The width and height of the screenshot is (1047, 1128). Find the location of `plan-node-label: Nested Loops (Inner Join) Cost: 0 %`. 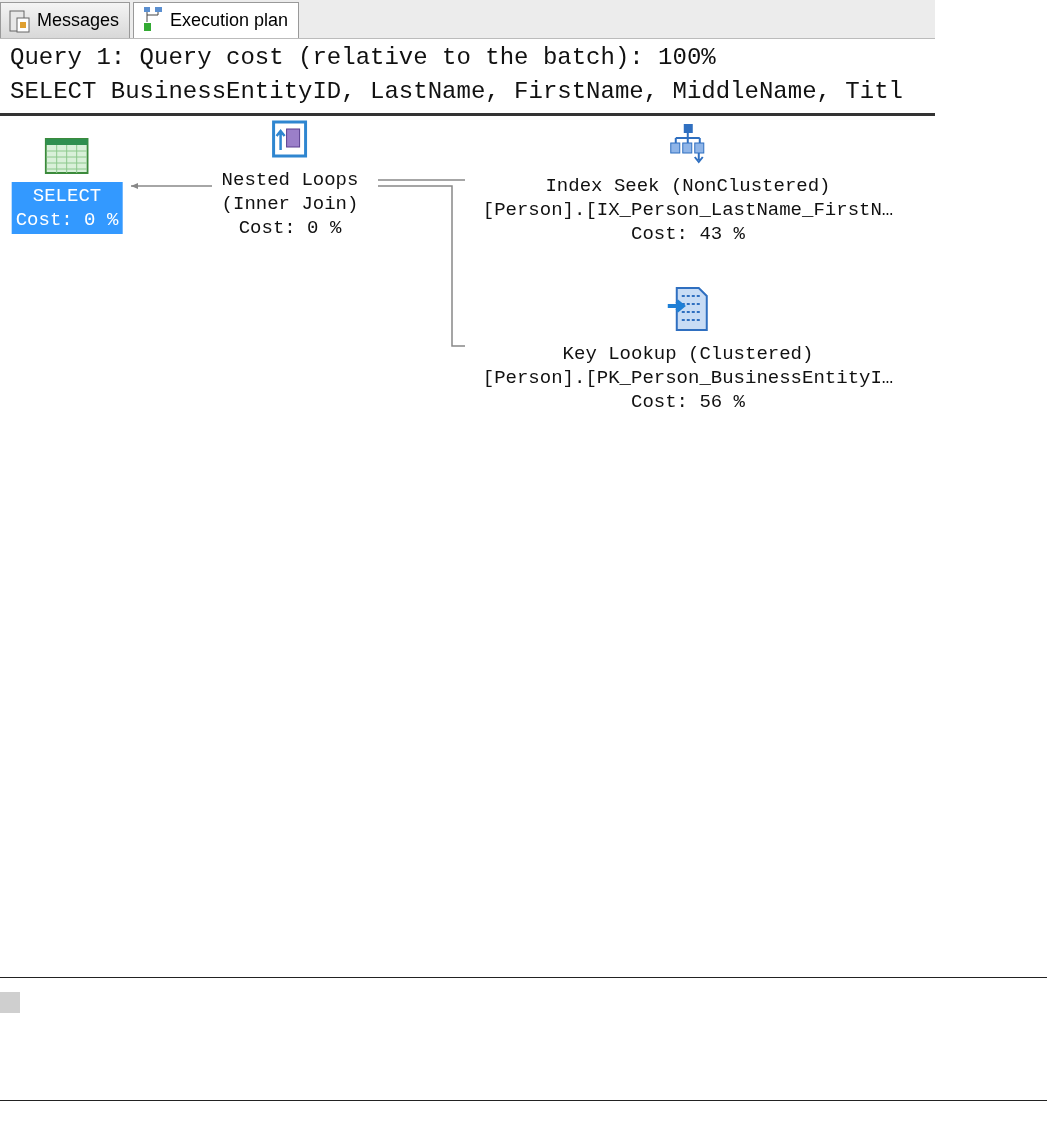

plan-node-label: Nested Loops (Inner Join) Cost: 0 % is located at coordinates (290, 204).